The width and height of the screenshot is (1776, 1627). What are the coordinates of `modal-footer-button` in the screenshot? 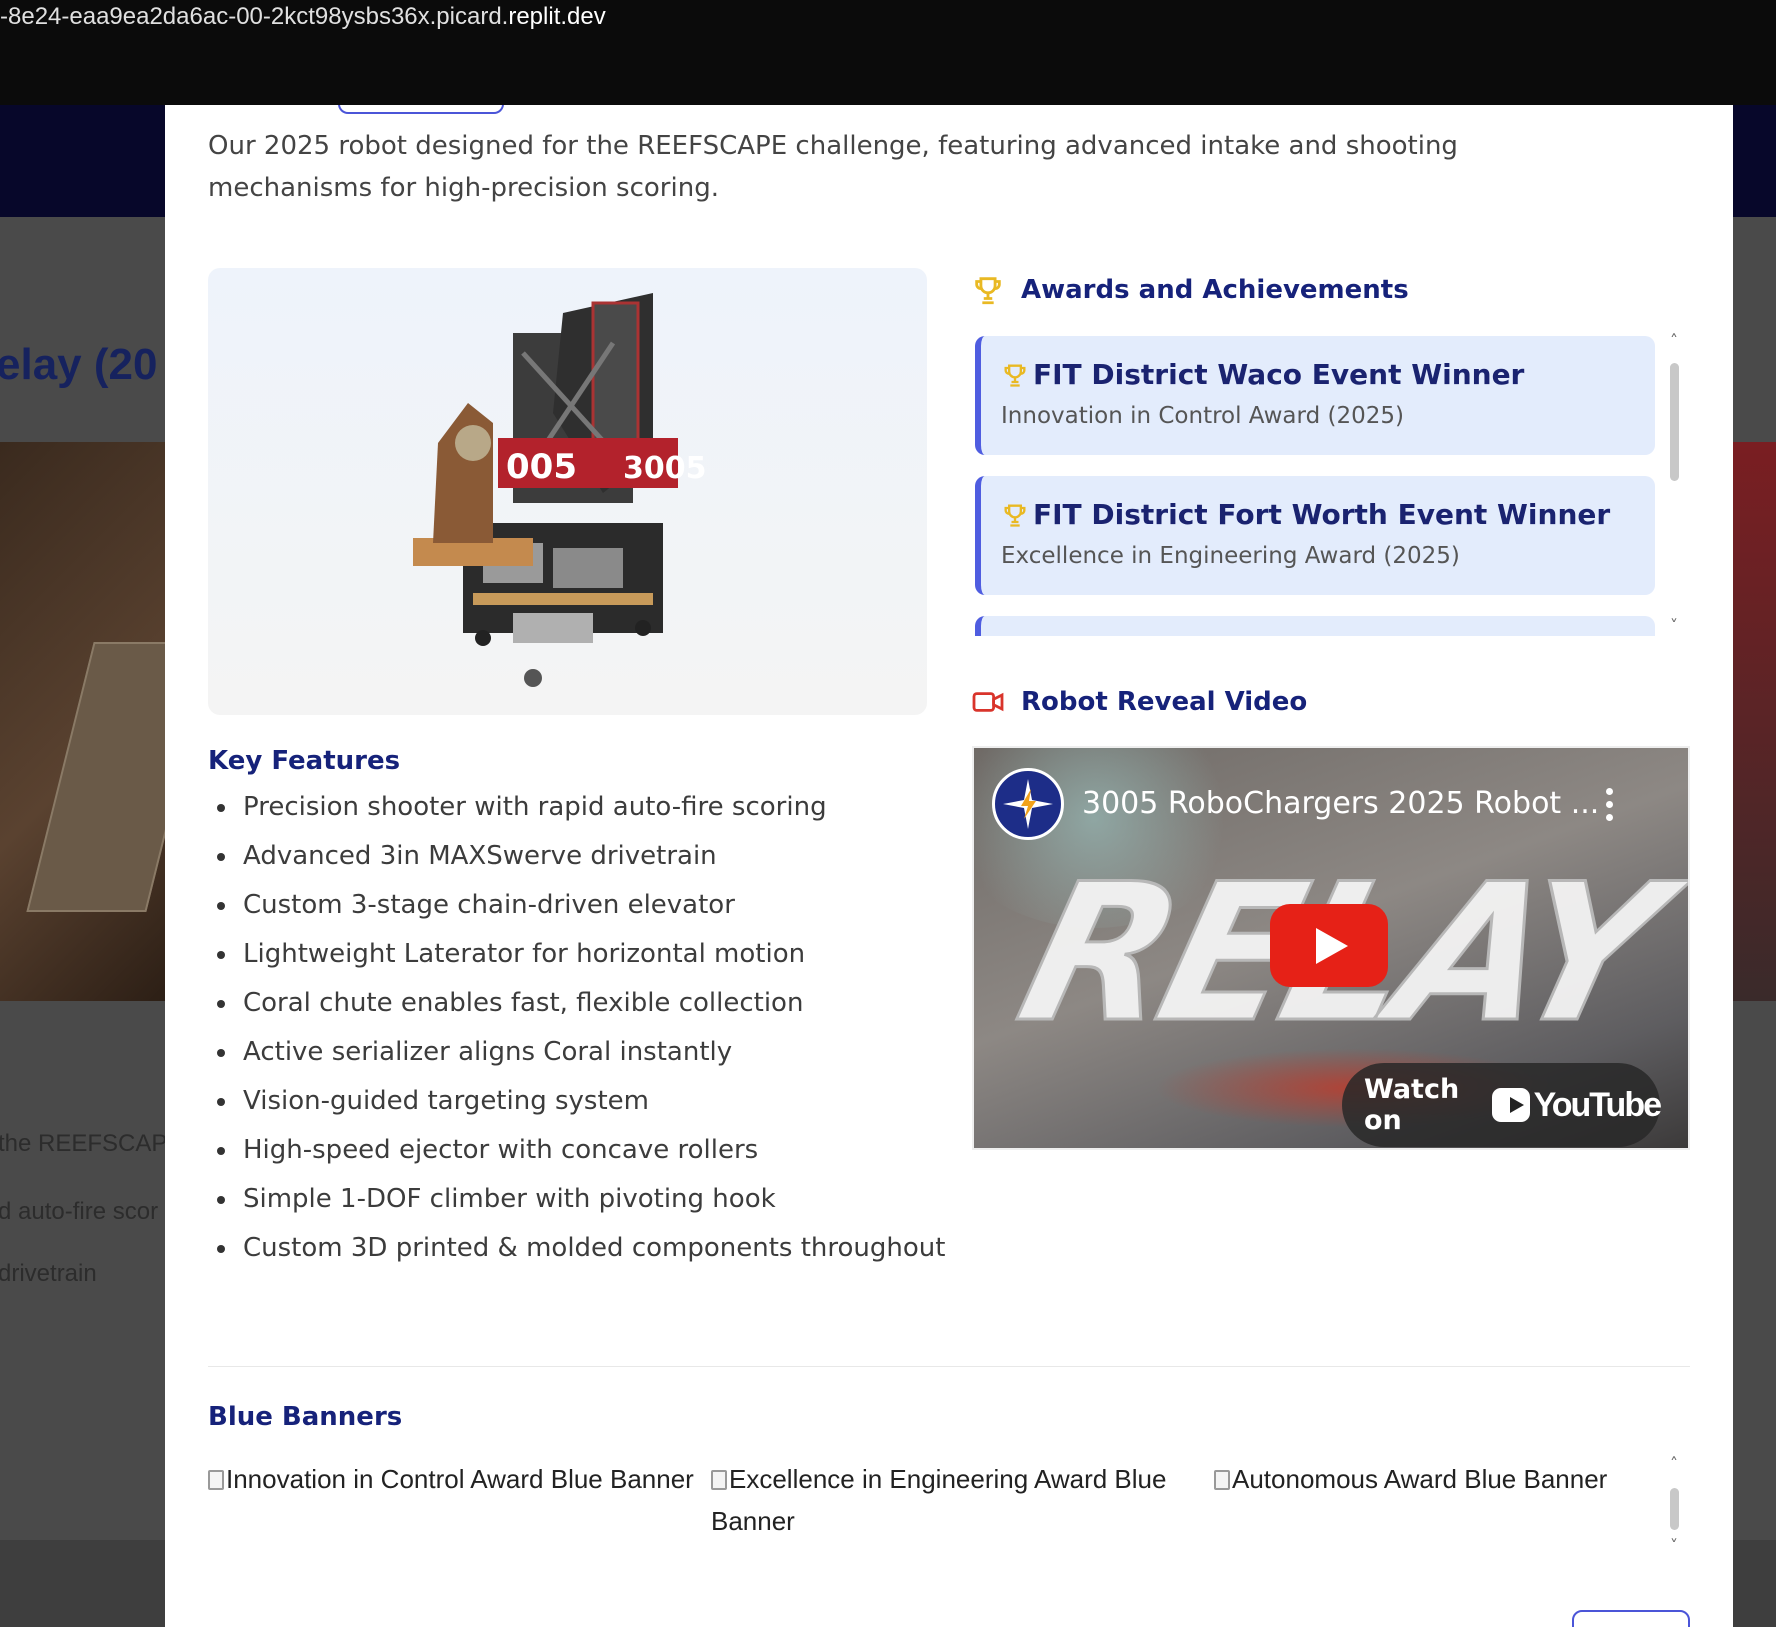 It's located at (1631, 1618).